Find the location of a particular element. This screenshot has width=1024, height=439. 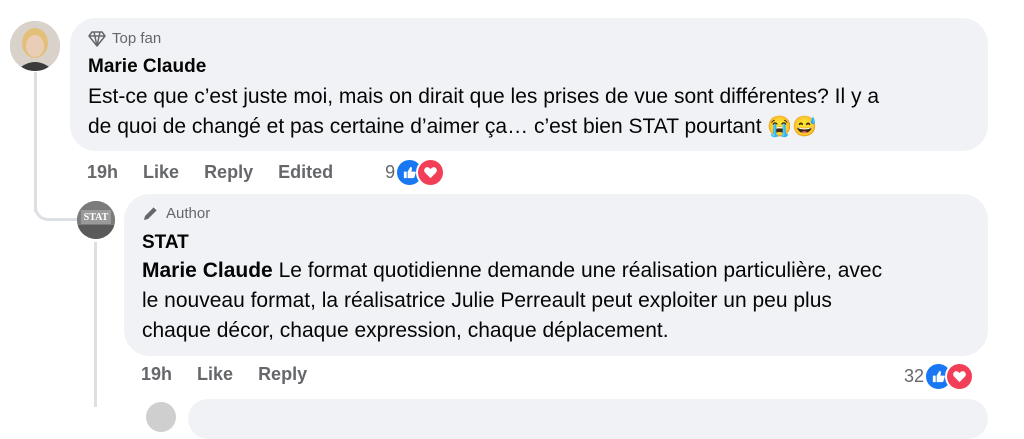

avatar: STAT is located at coordinates (96, 220).